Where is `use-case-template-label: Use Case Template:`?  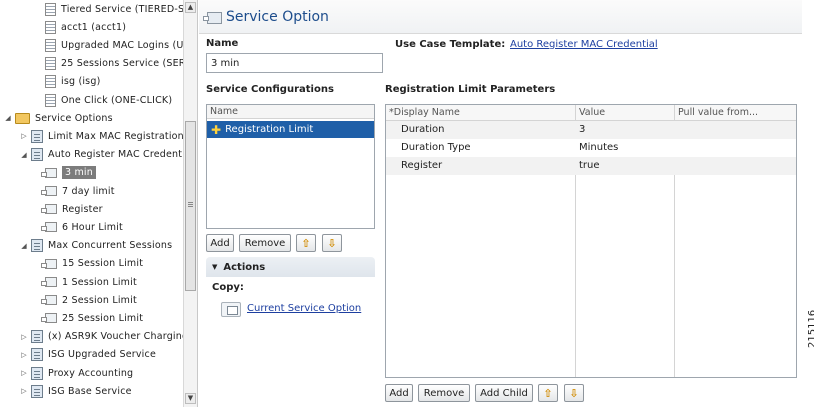
use-case-template-label: Use Case Template: is located at coordinates (450, 44).